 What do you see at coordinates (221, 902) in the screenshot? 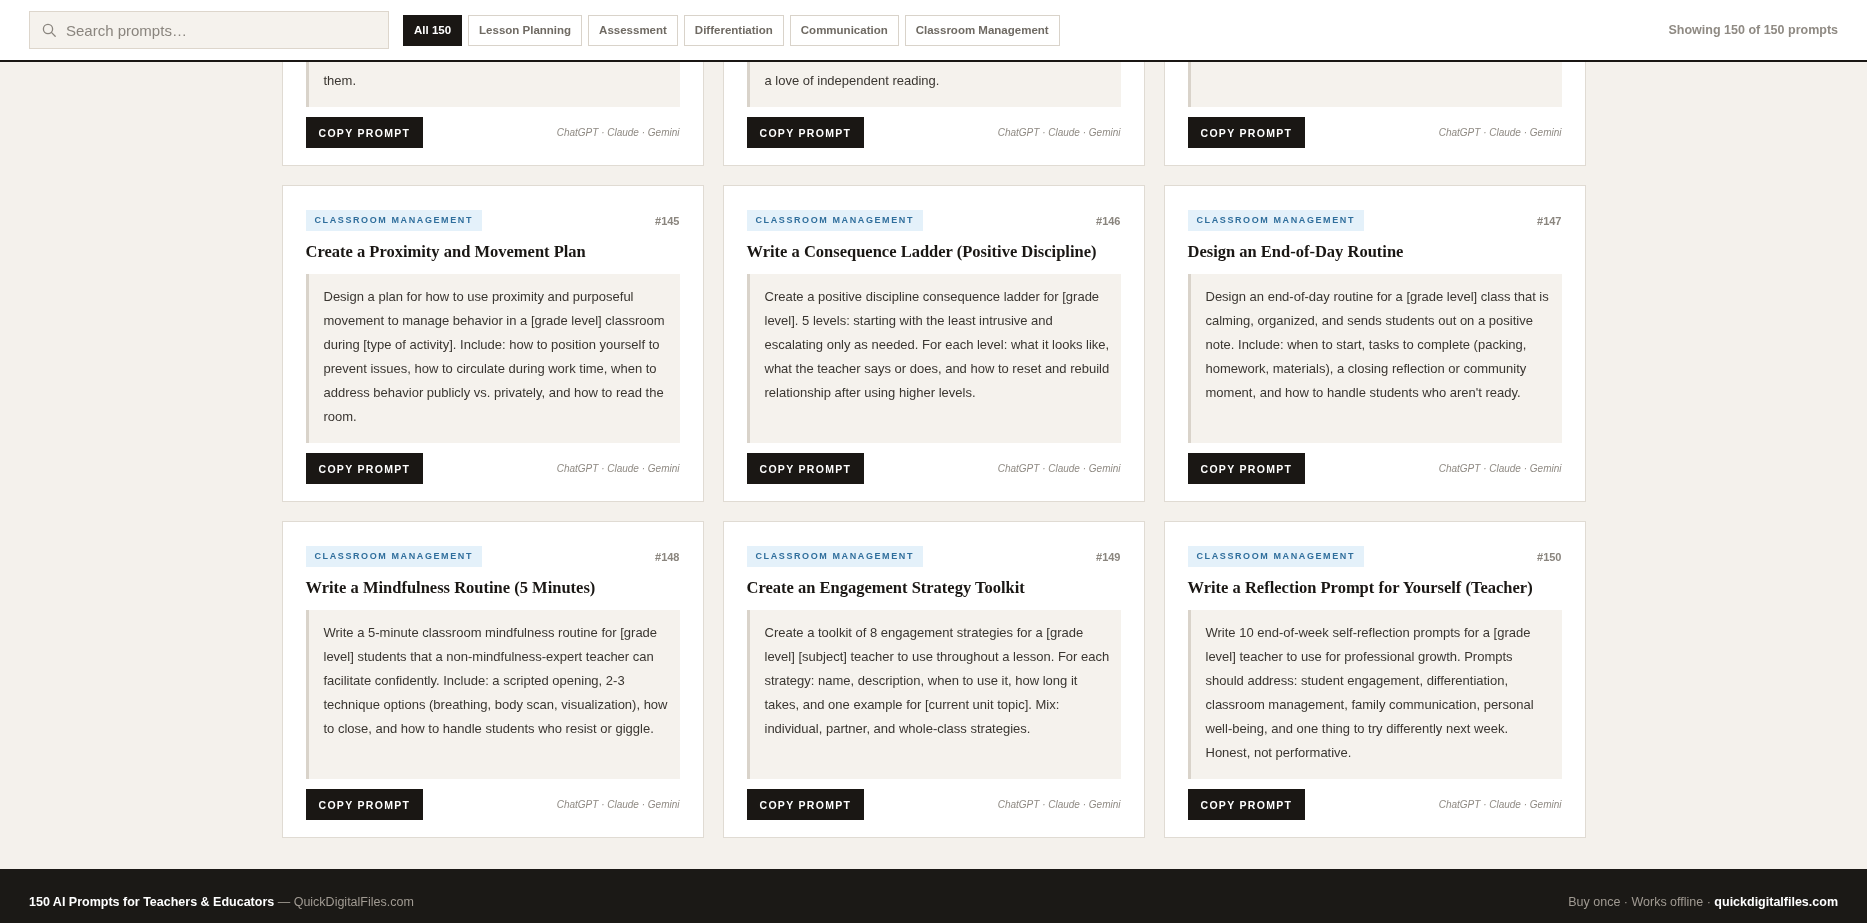
I see `footer-title: 150 AI Prompts for Teachers & Educators — QuickDigitalFiles.com` at bounding box center [221, 902].